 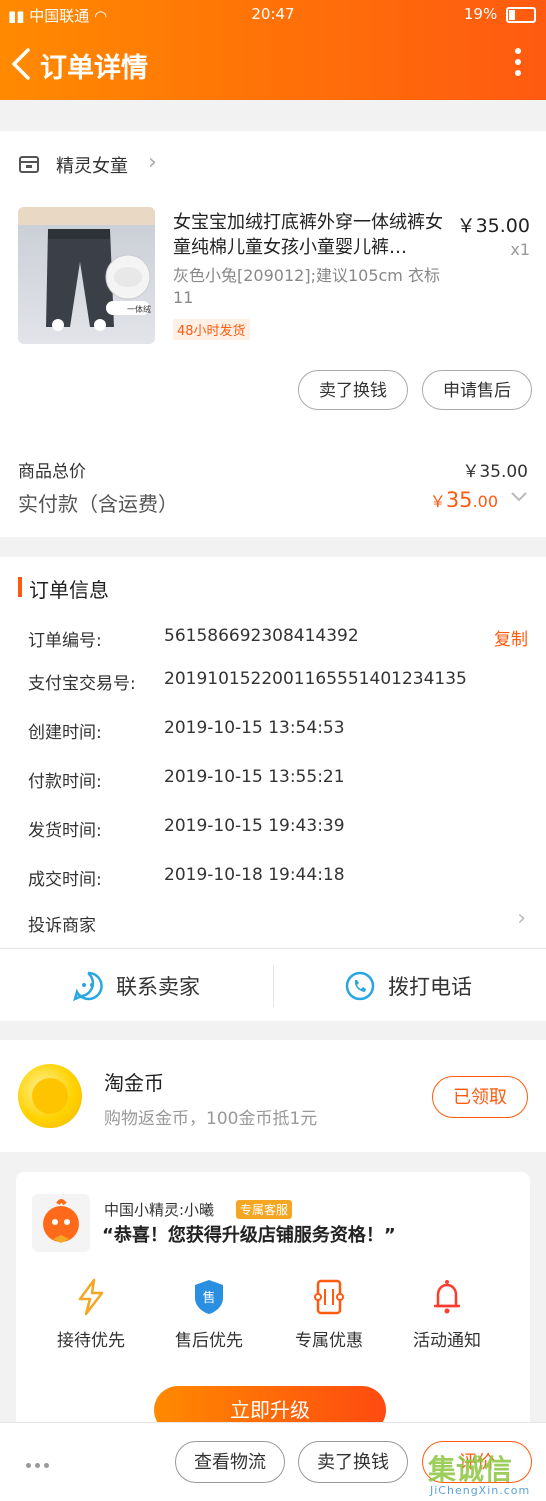 What do you see at coordinates (511, 637) in the screenshot?
I see `copy-button: 复制` at bounding box center [511, 637].